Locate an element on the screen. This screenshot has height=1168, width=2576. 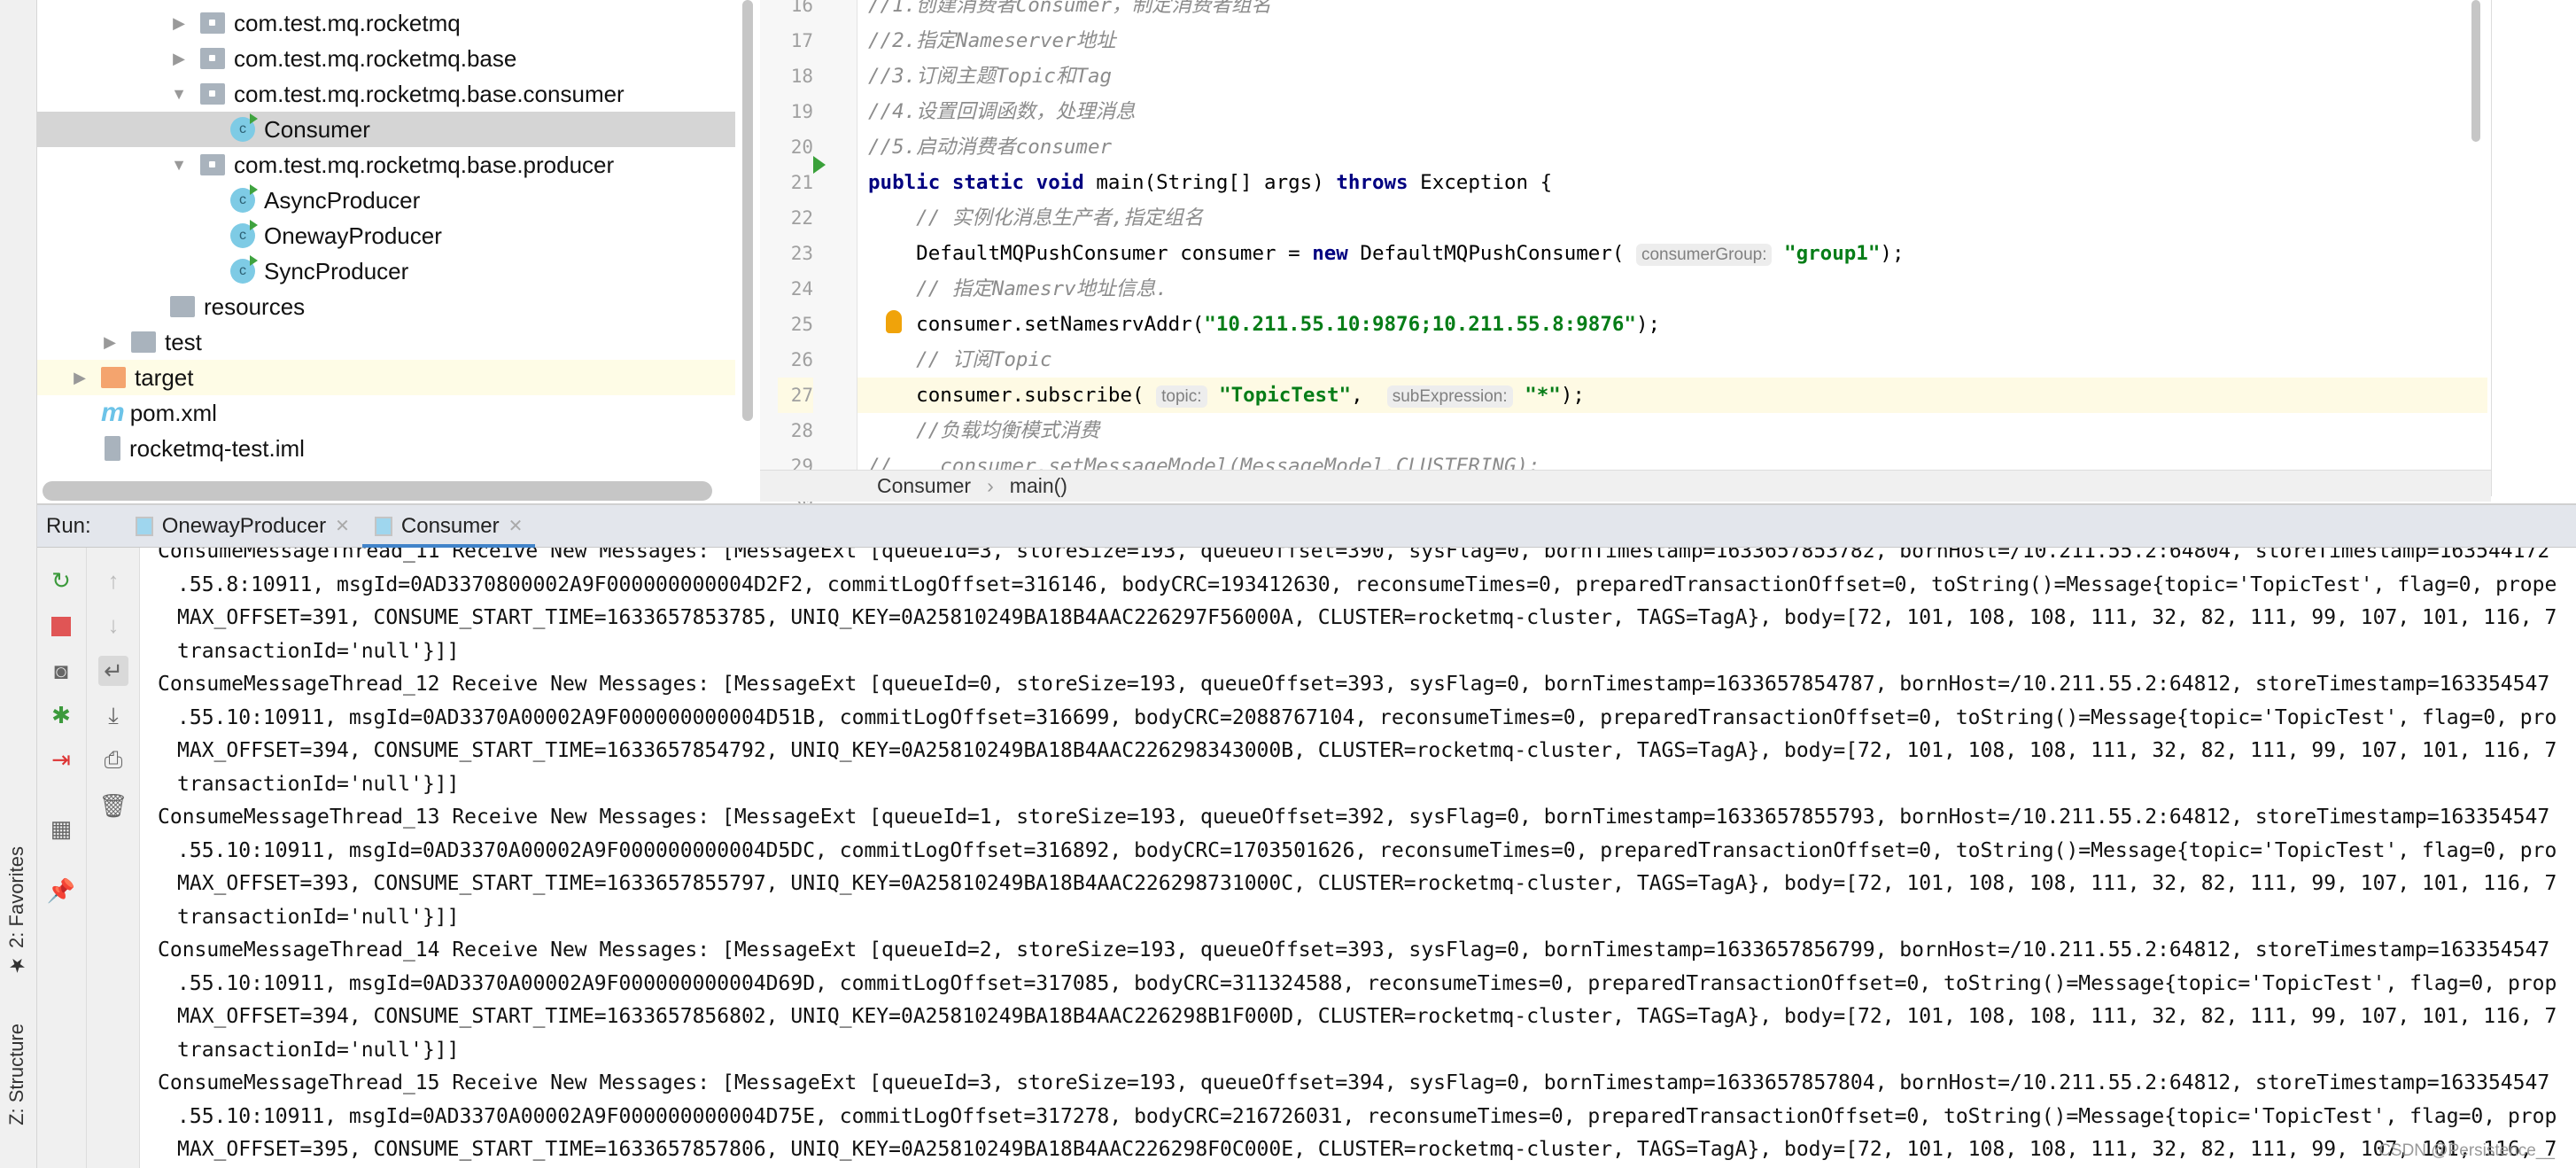
code-token: DefaultMQPushConsumer consumer = is located at coordinates (1090, 253).